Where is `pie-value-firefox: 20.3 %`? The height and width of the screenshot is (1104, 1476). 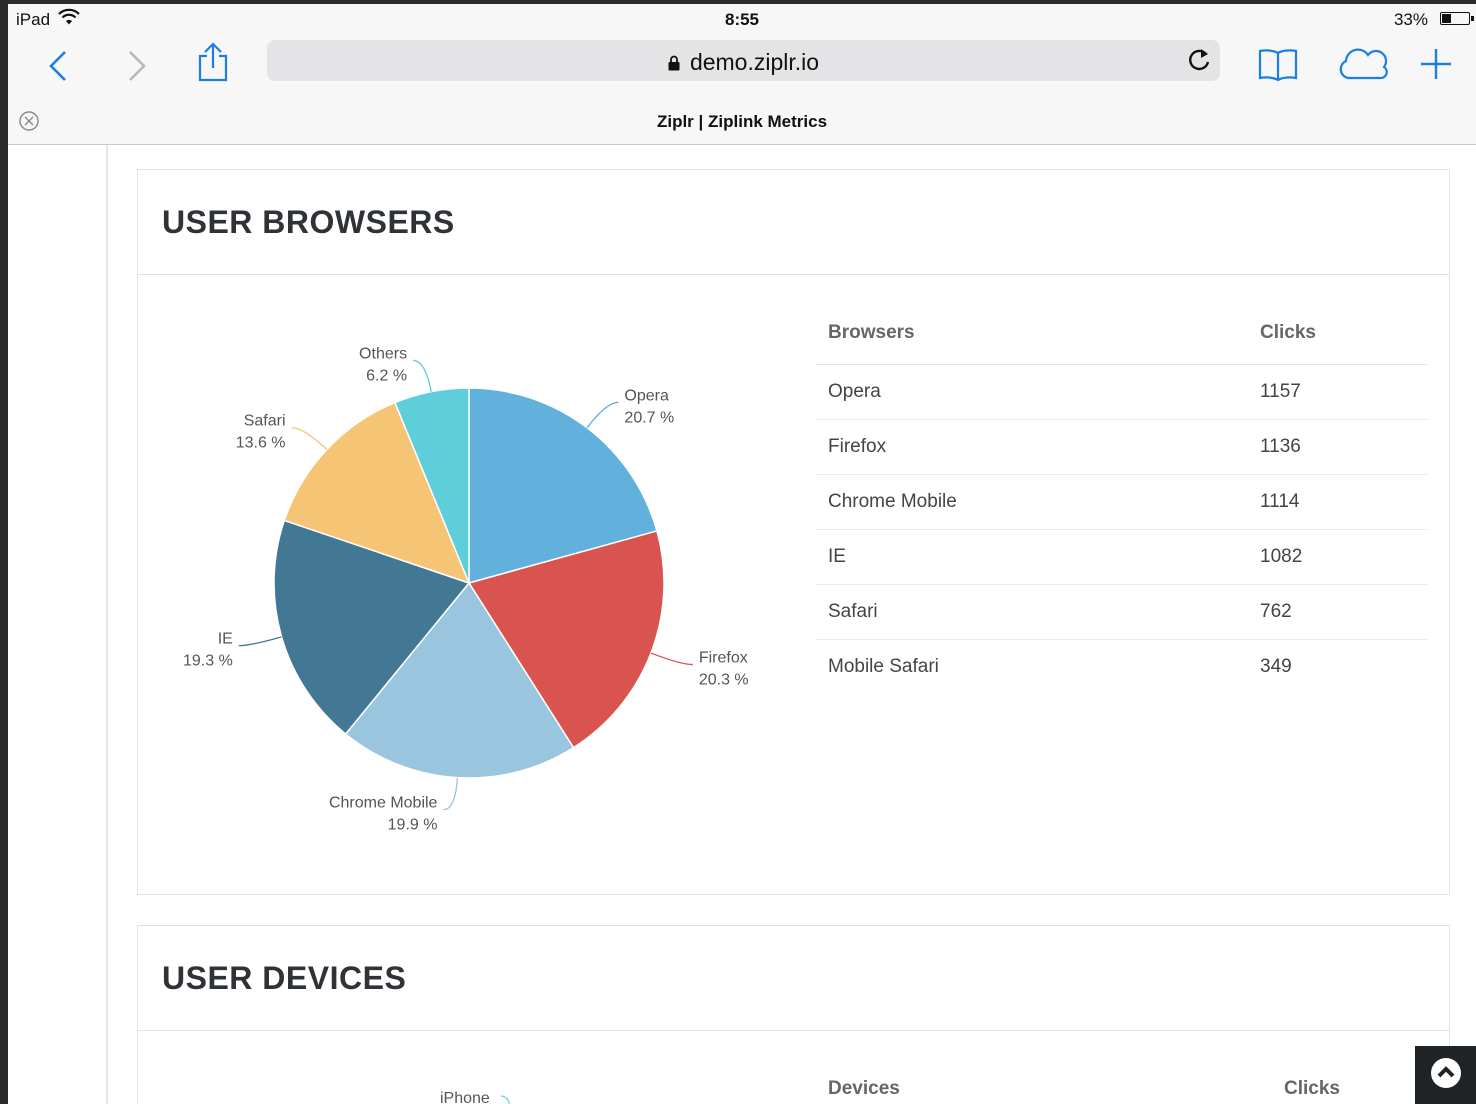
pie-value-firefox: 20.3 % is located at coordinates (724, 680).